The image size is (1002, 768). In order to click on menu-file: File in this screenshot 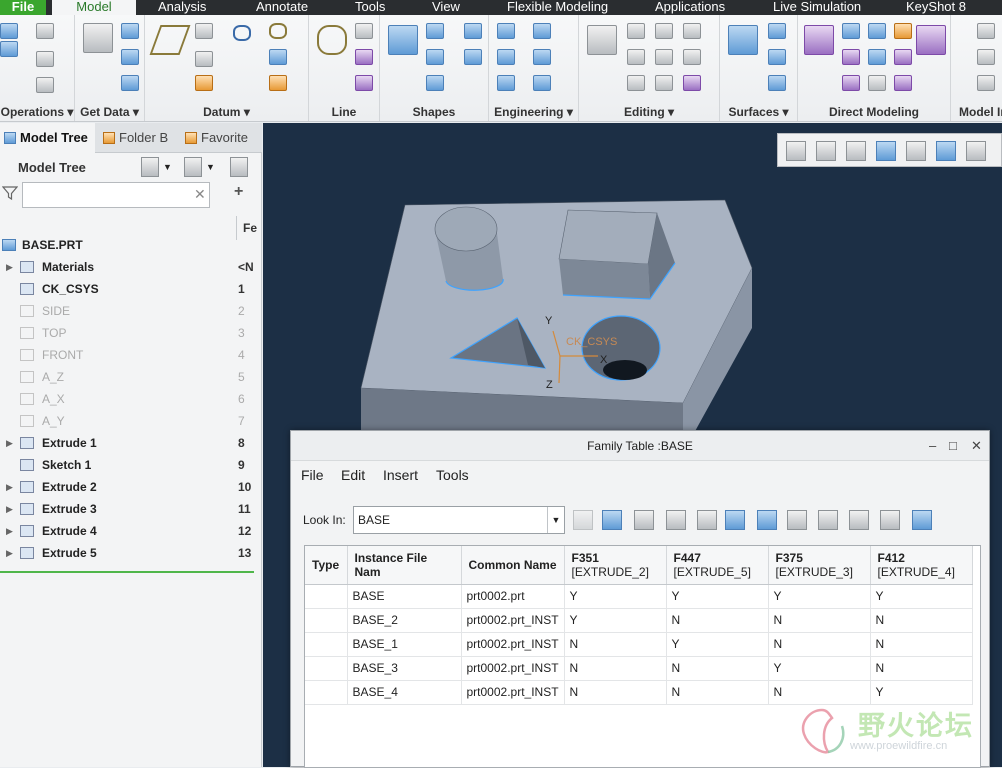, I will do `click(23, 7)`.